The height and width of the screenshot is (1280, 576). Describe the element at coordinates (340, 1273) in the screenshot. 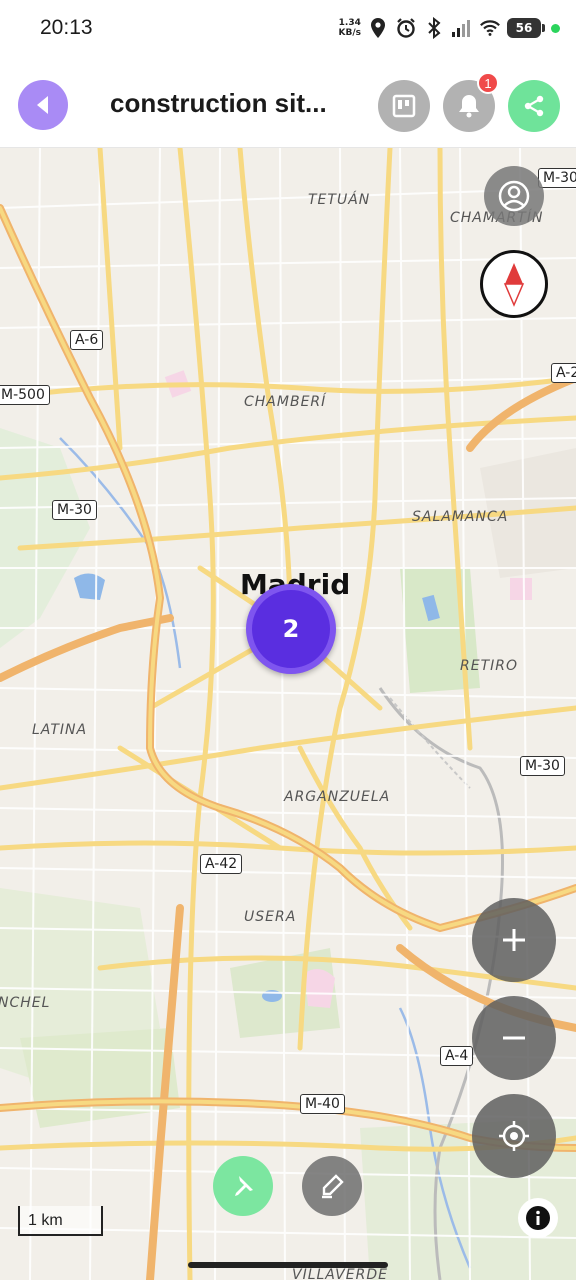

I see `district-label: VILLAVERDE` at that location.